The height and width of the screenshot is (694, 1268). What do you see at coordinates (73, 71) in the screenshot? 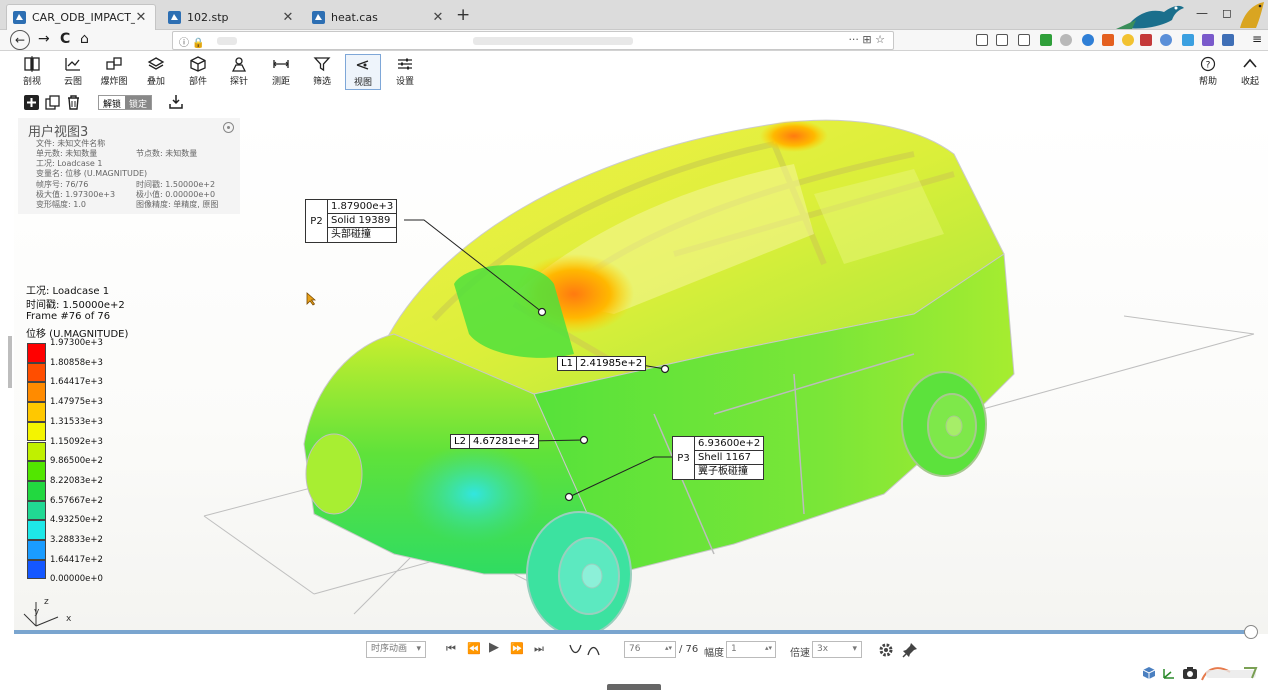
I see `tool-contour: 云图` at bounding box center [73, 71].